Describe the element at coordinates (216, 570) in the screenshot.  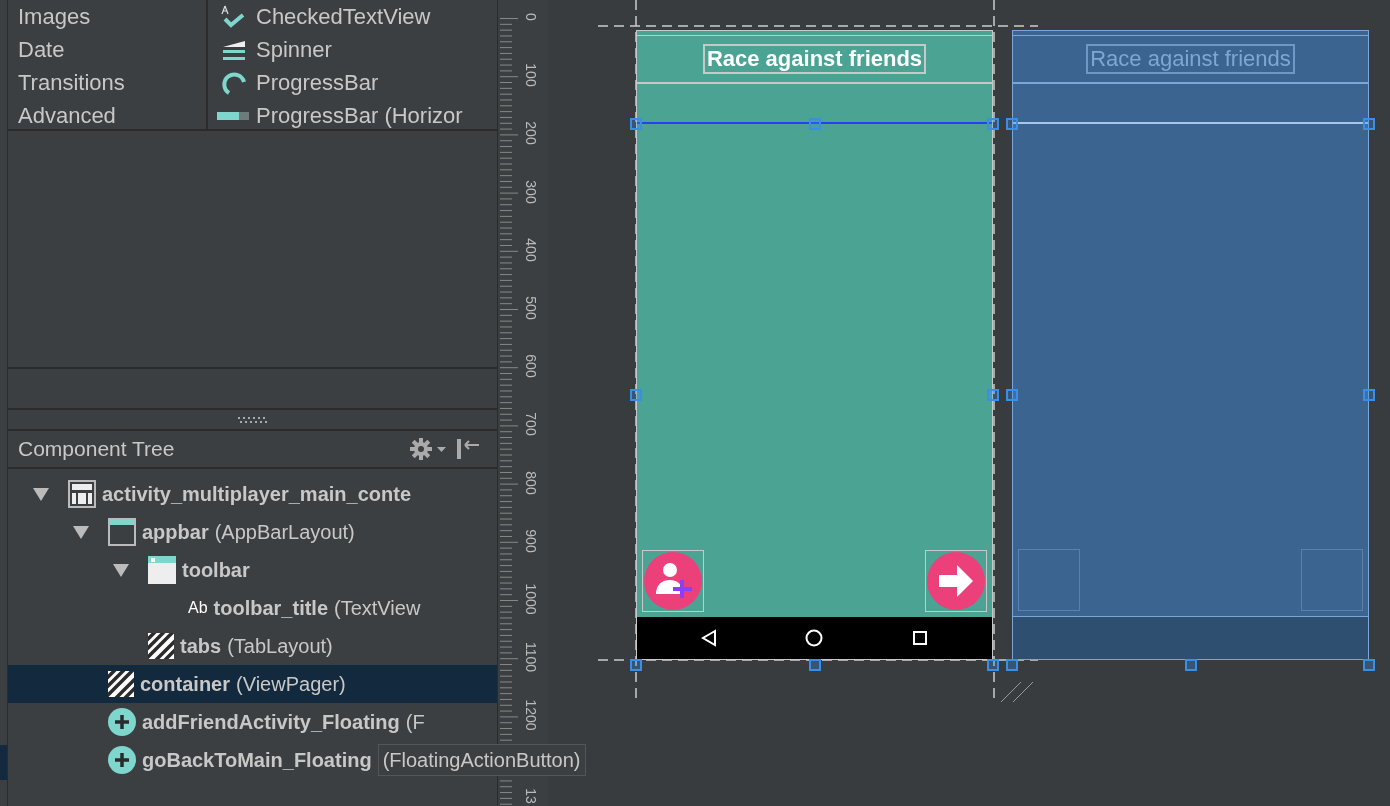
I see `component-name: toolbar` at that location.